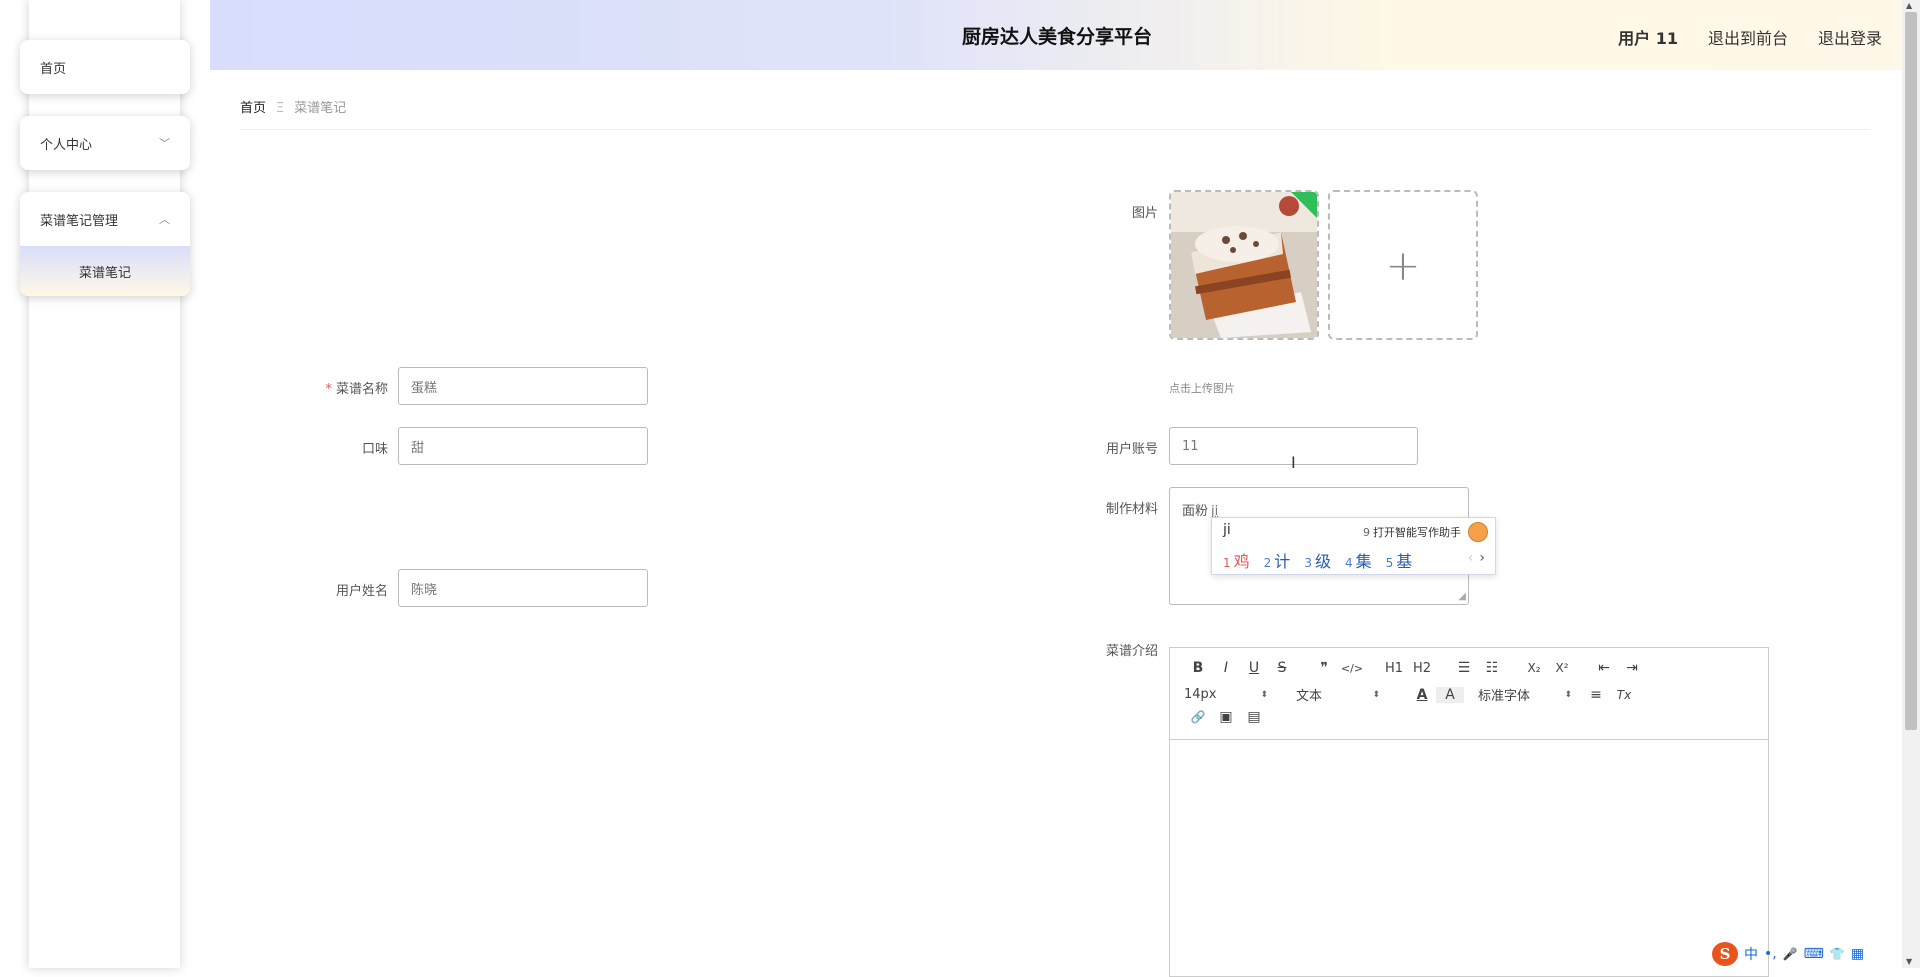 Image resolution: width=1920 pixels, height=977 pixels. I want to click on required-mark: *, so click(328, 389).